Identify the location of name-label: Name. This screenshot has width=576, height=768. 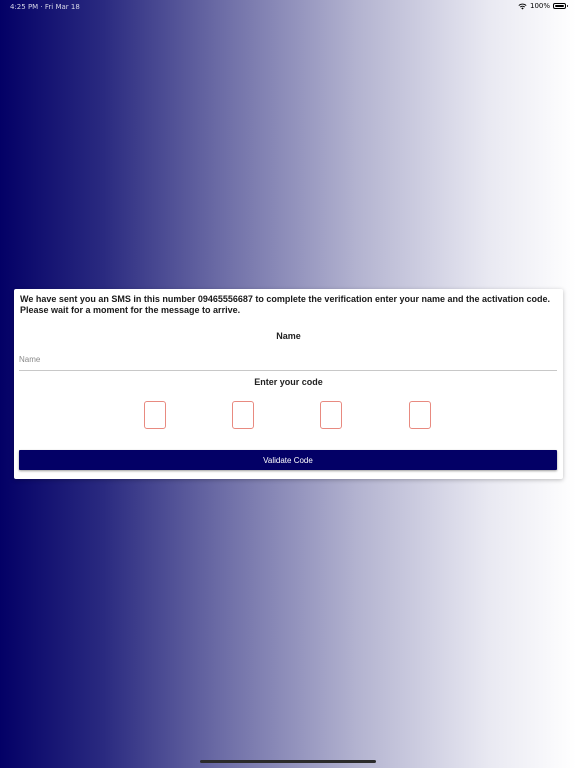
(288, 336).